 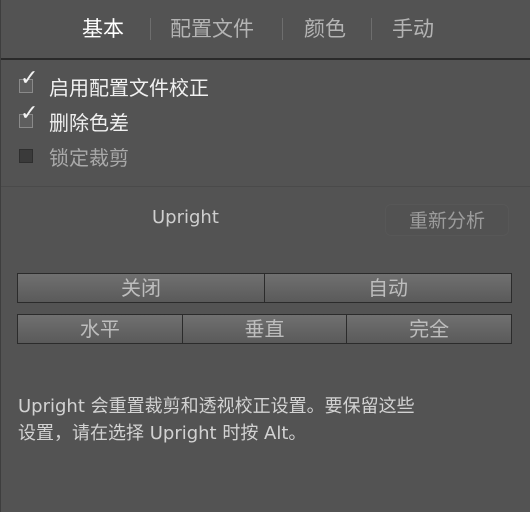 I want to click on info-line: Upright 会重置裁剪和透视校正设置。要保留这些, so click(x=216, y=406).